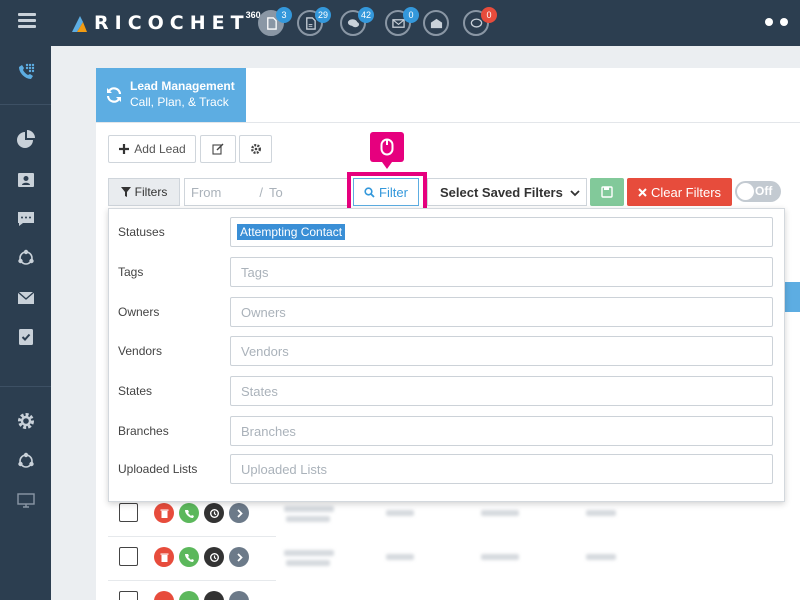 The width and height of the screenshot is (800, 600). I want to click on card-header-divider, so click(448, 122).